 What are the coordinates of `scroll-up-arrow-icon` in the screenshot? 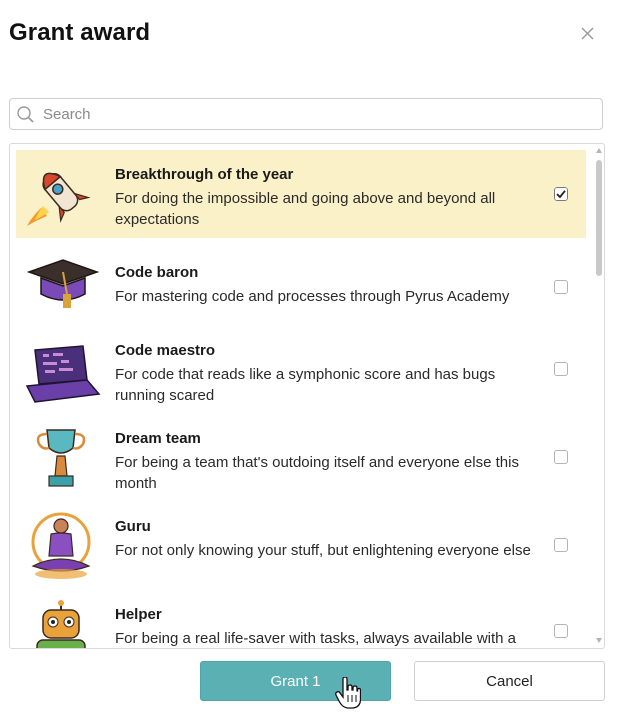 It's located at (599, 151).